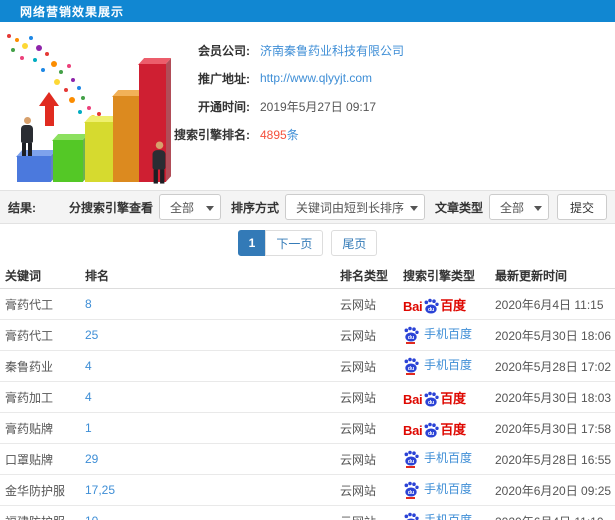 This screenshot has height=520, width=615. I want to click on article-type-value: 全部, so click(511, 207).